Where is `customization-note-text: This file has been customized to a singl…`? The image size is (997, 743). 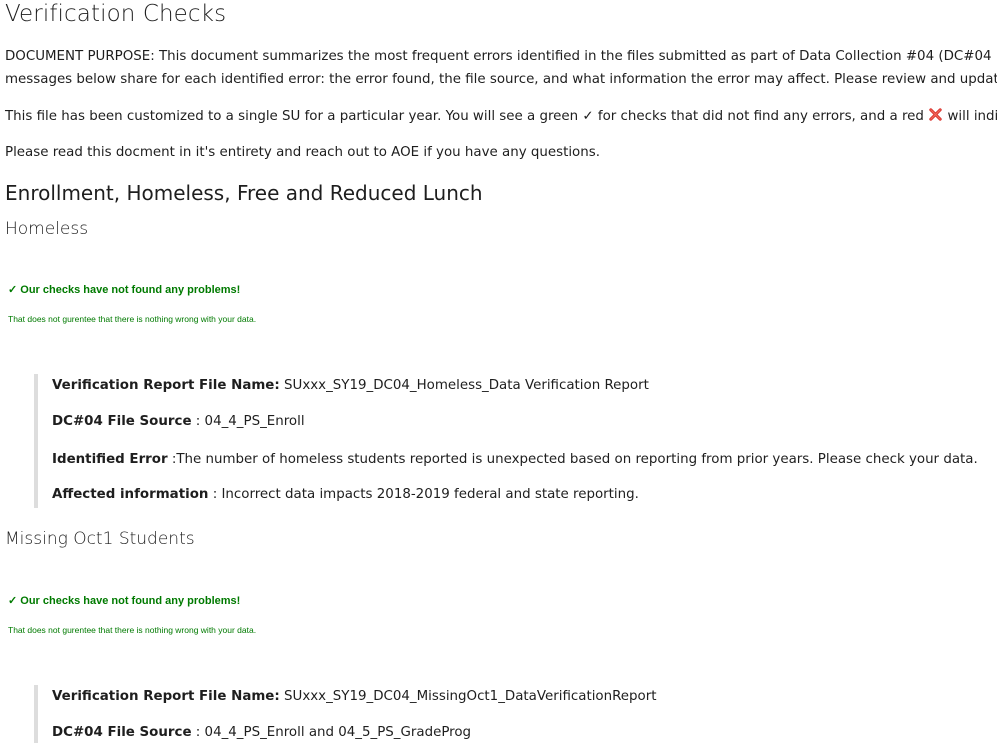 customization-note-text: This file has been customized to a singl… is located at coordinates (464, 116).